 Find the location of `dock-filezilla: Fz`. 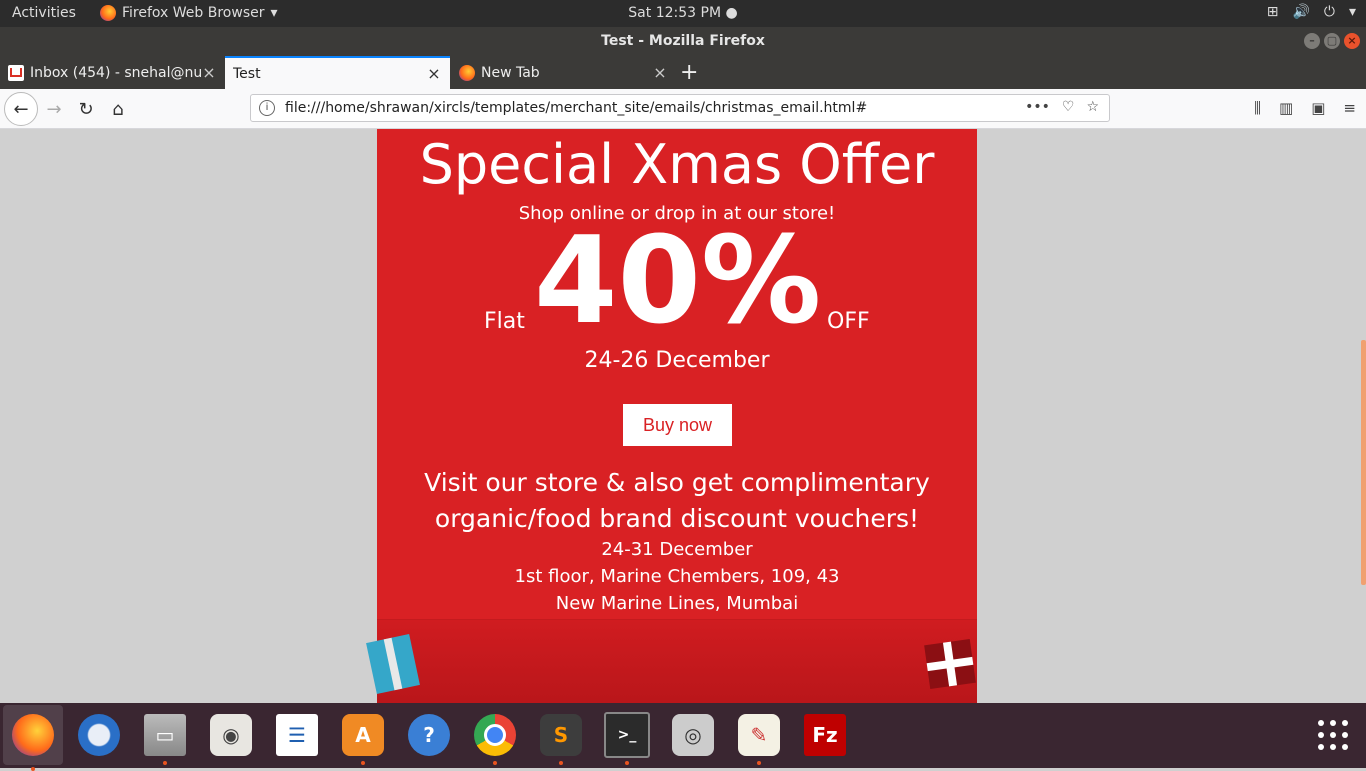

dock-filezilla: Fz is located at coordinates (825, 735).